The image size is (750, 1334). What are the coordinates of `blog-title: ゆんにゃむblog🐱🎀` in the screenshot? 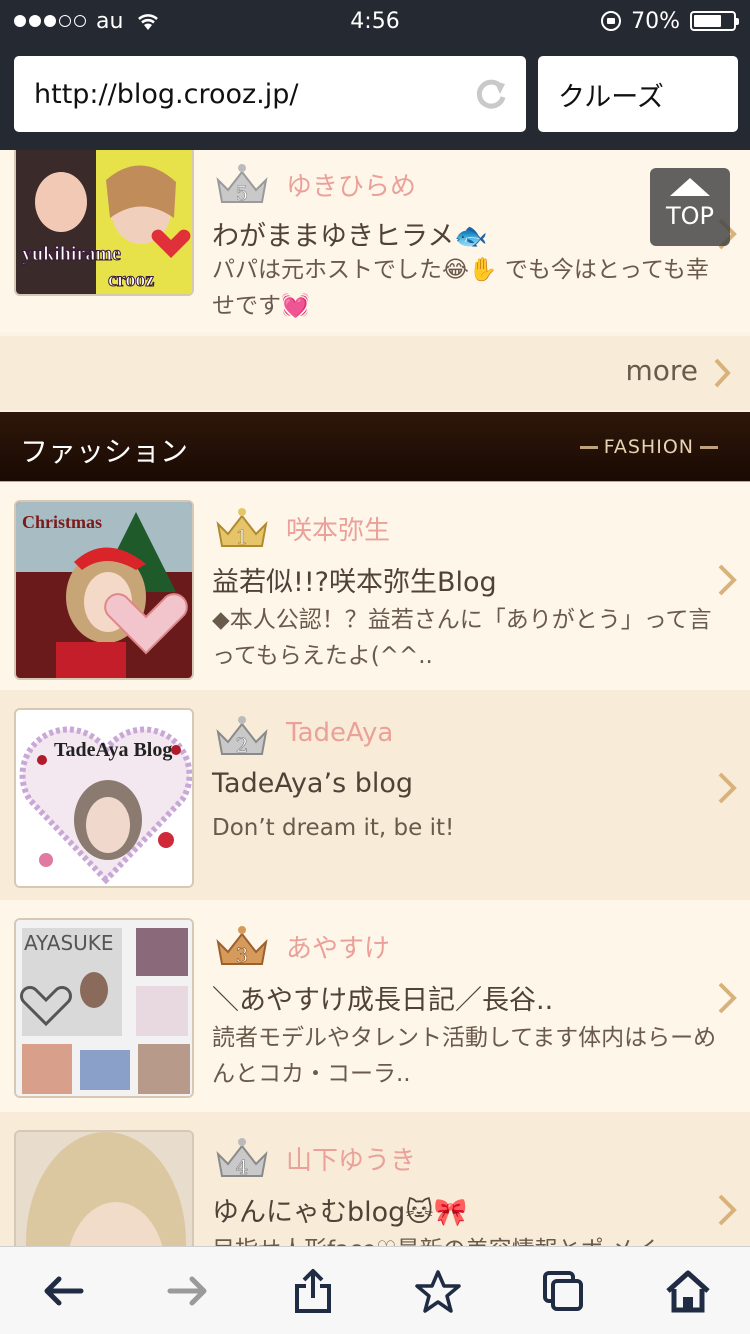 It's located at (340, 1212).